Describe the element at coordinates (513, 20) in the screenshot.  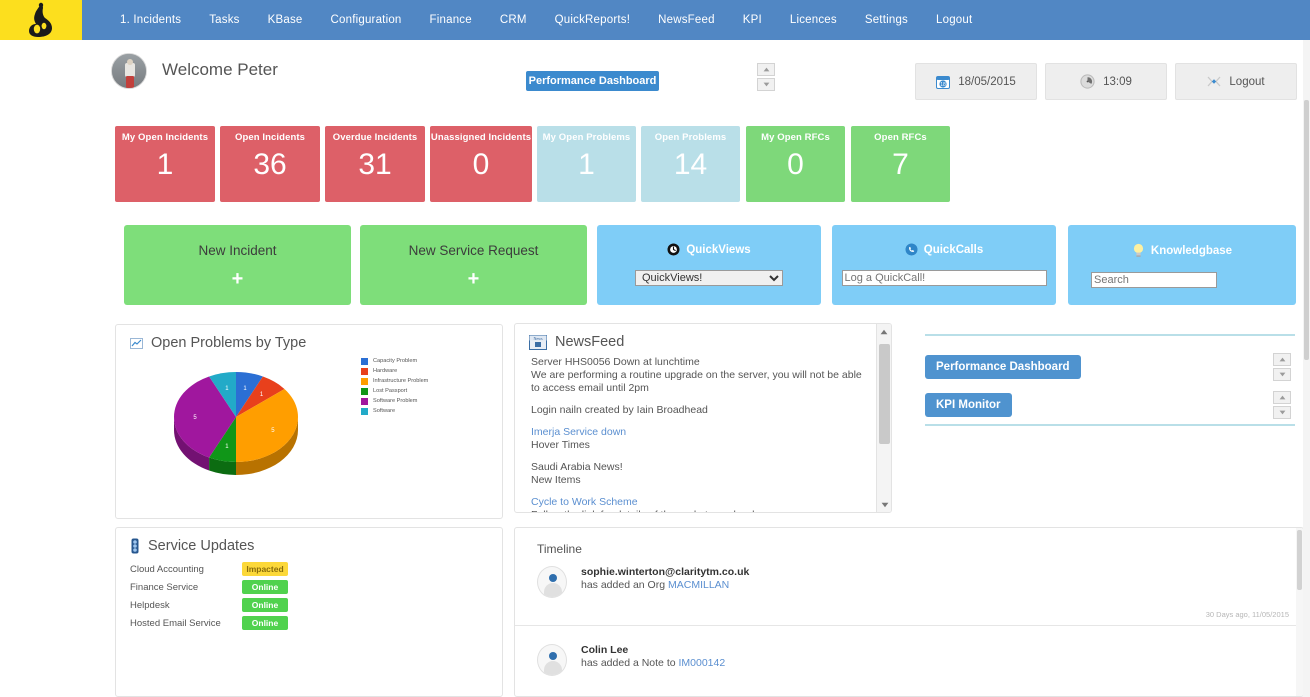
I see `nav-item-crm: CRM` at that location.